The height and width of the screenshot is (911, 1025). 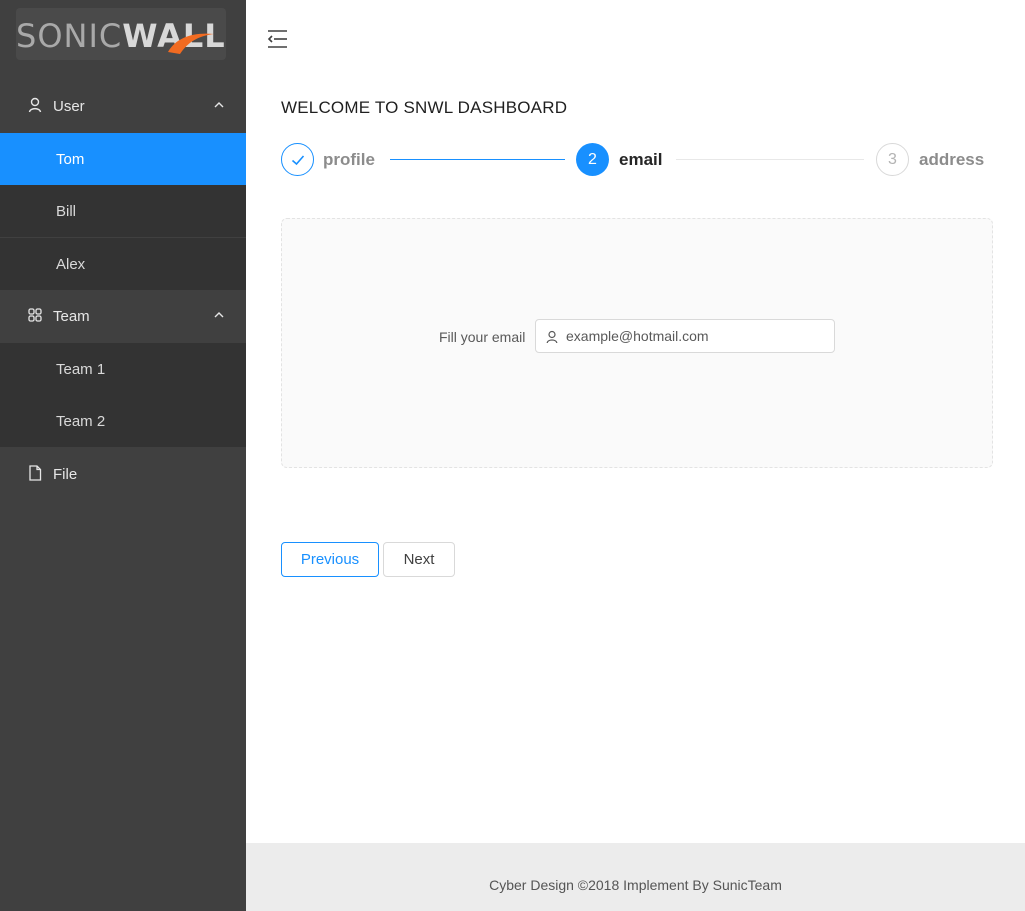 I want to click on step-3-waiting: 3, so click(x=892, y=159).